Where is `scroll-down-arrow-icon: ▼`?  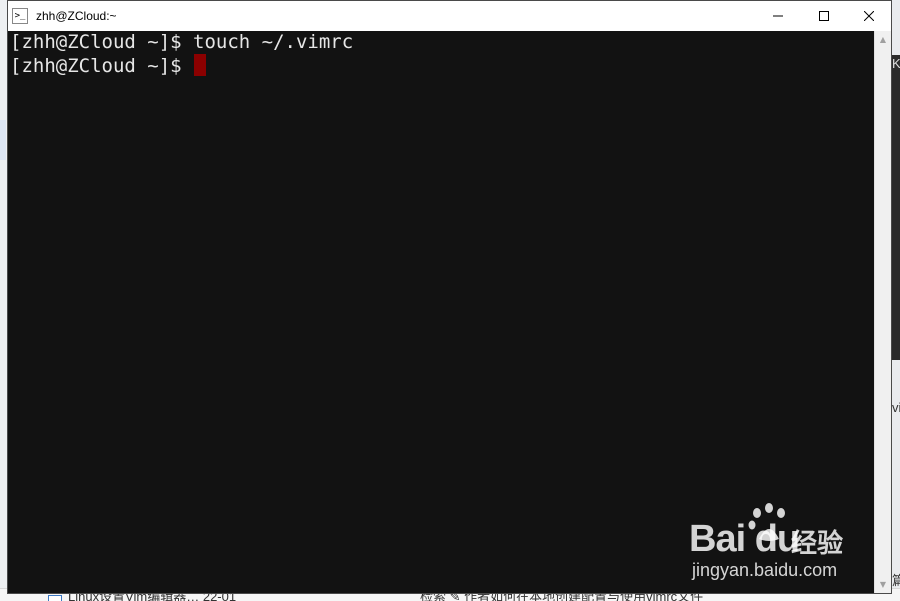 scroll-down-arrow-icon: ▼ is located at coordinates (883, 584).